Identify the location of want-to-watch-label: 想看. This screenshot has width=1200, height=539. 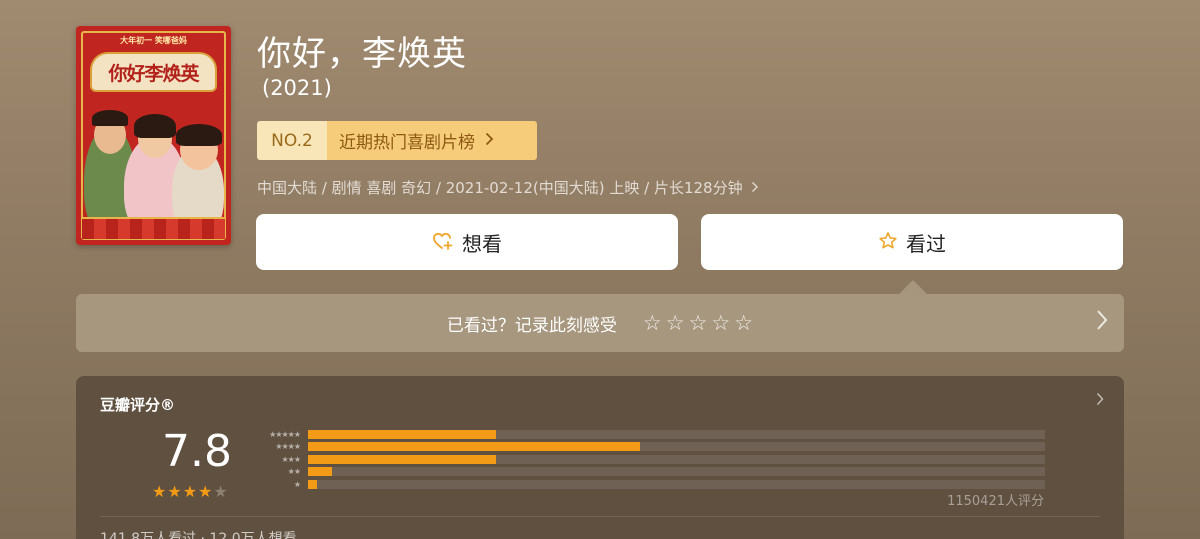
(482, 243).